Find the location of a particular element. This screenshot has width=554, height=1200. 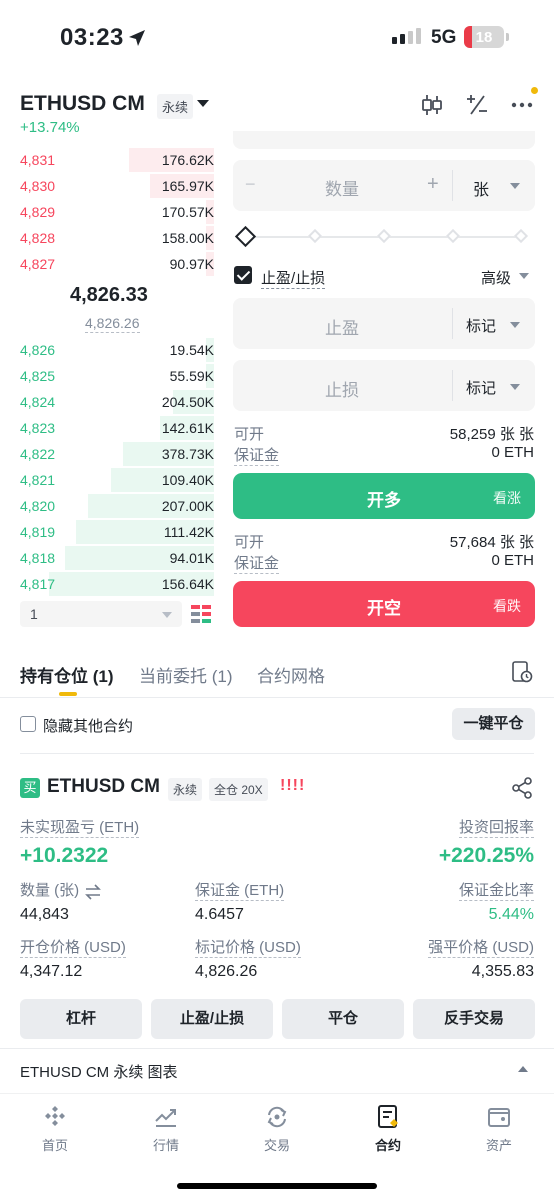

take-profit-placeholder: 止盈 is located at coordinates (342, 328).